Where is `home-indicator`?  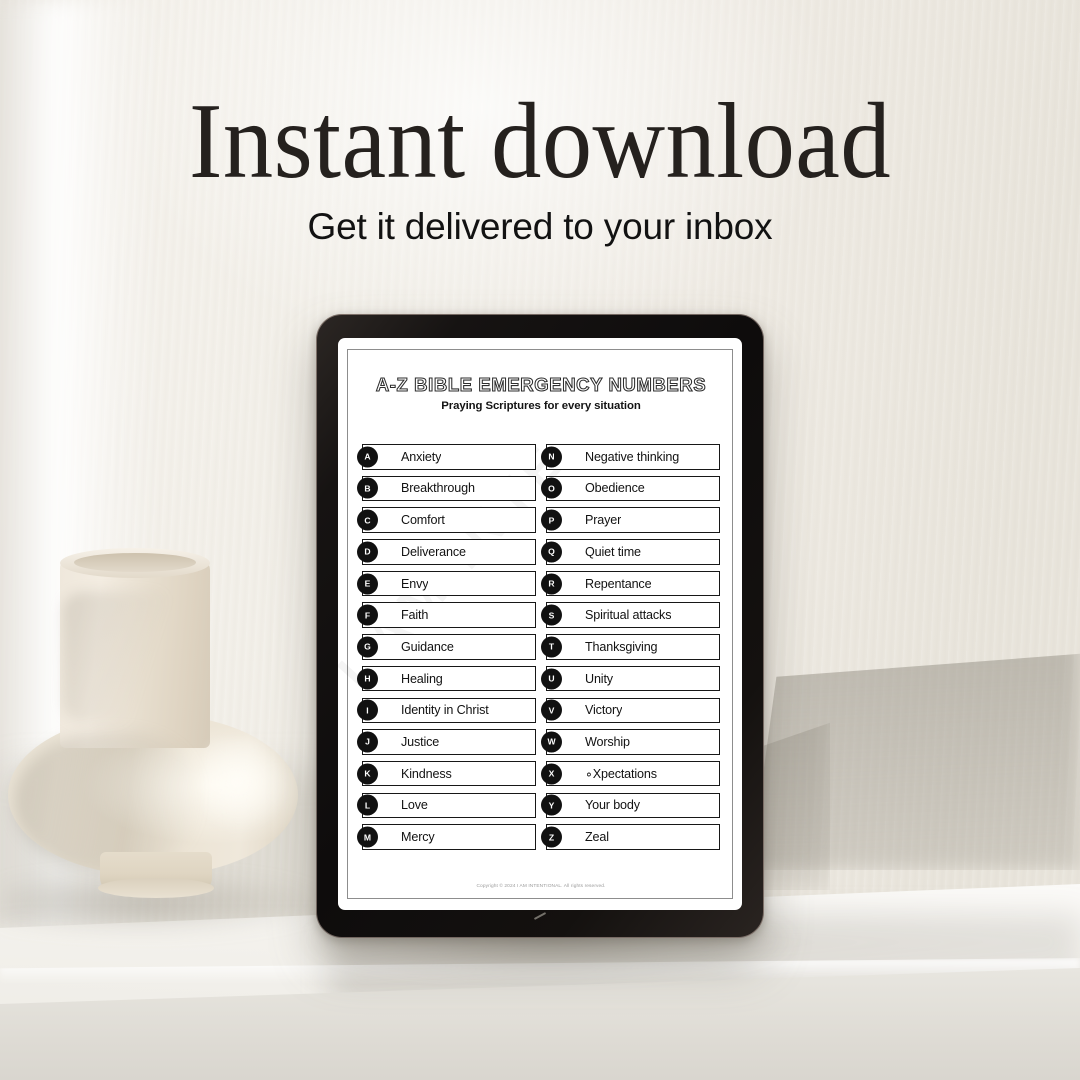
home-indicator is located at coordinates (540, 916).